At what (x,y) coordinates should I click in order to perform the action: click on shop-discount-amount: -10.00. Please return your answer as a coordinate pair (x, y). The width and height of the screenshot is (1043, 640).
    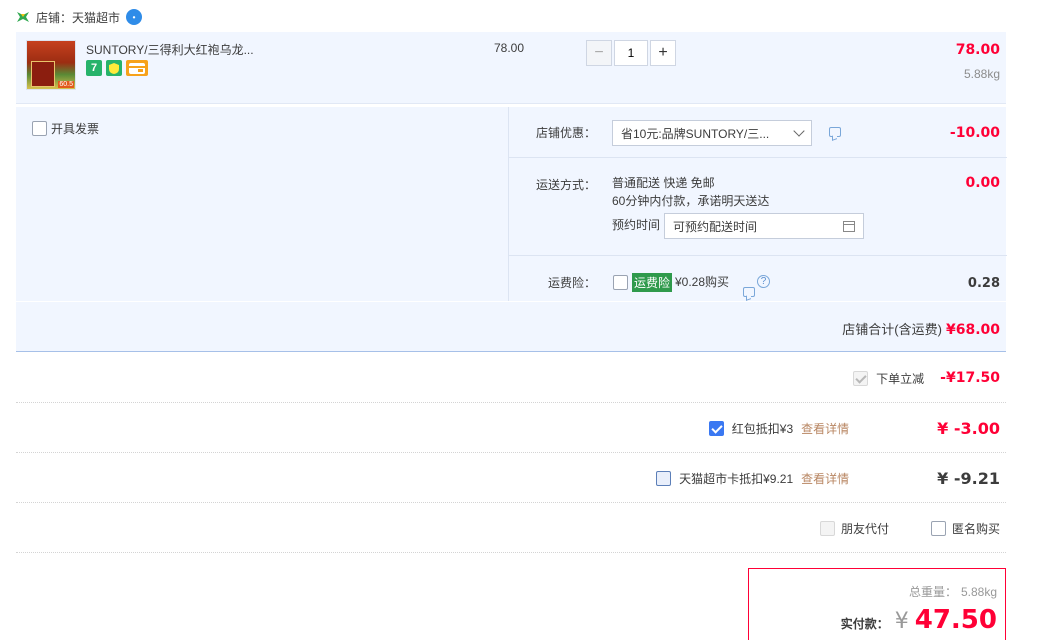
    Looking at the image, I should click on (974, 133).